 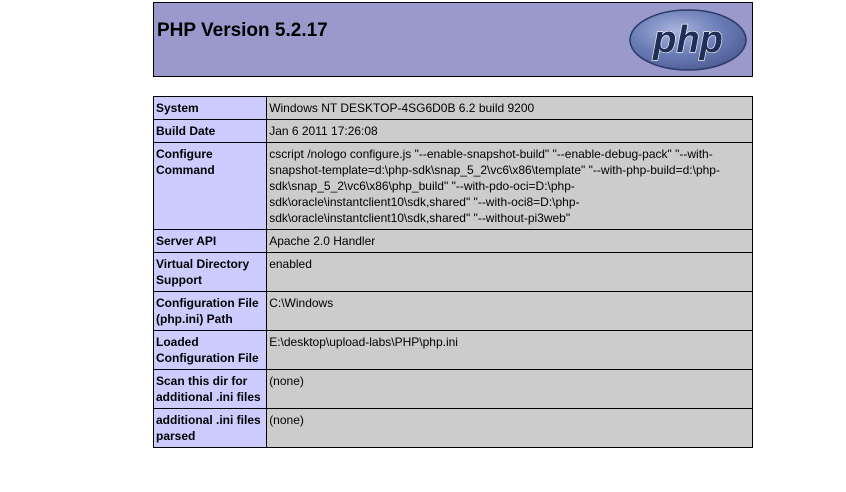 What do you see at coordinates (210, 108) in the screenshot?
I see `row-label: System` at bounding box center [210, 108].